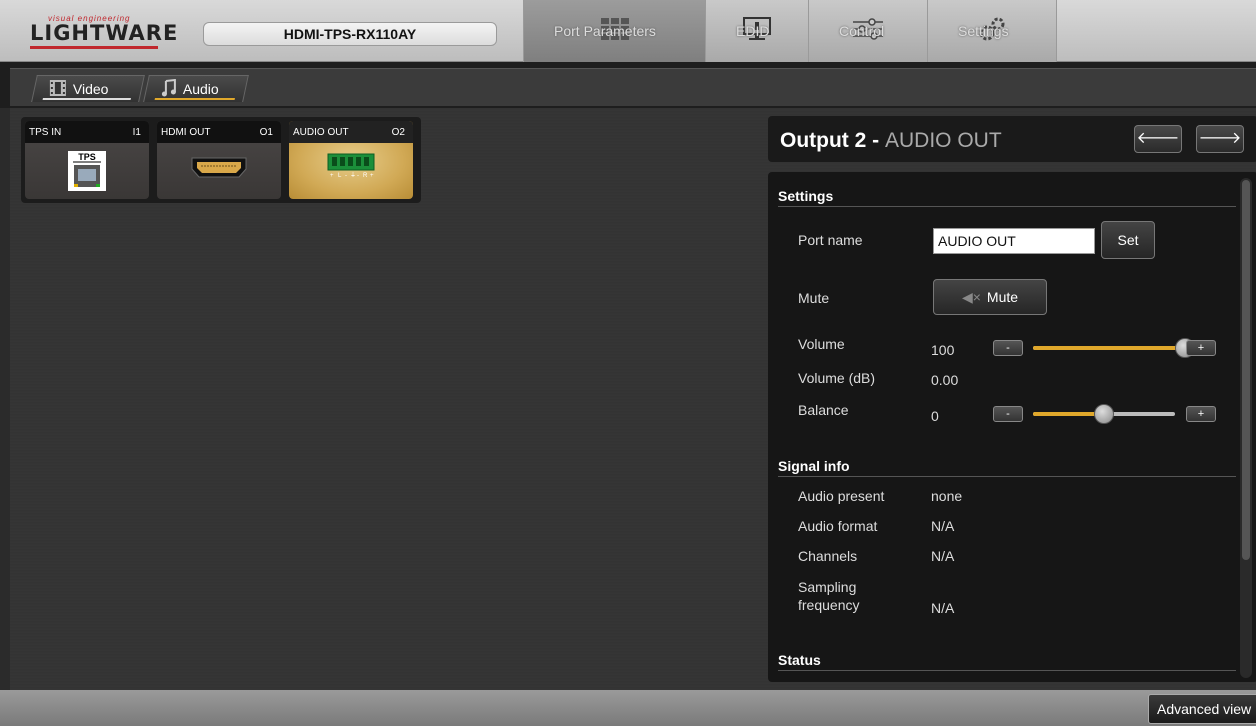  What do you see at coordinates (351, 168) in the screenshot?
I see `audio-terminal-icon: + L - ⏚ - R +` at bounding box center [351, 168].